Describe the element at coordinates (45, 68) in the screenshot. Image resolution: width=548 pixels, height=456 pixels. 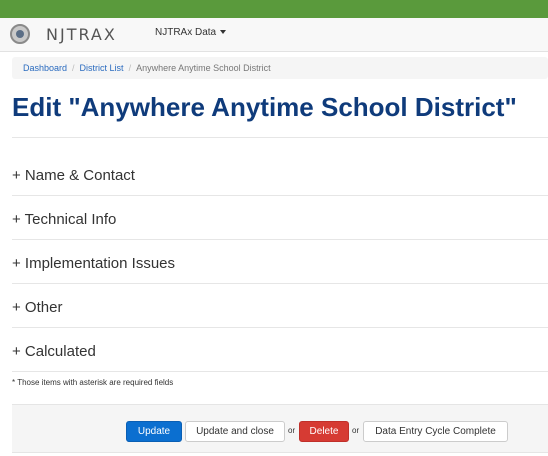
I see `breadcrumb-dashboard-link: Dashboard` at that location.